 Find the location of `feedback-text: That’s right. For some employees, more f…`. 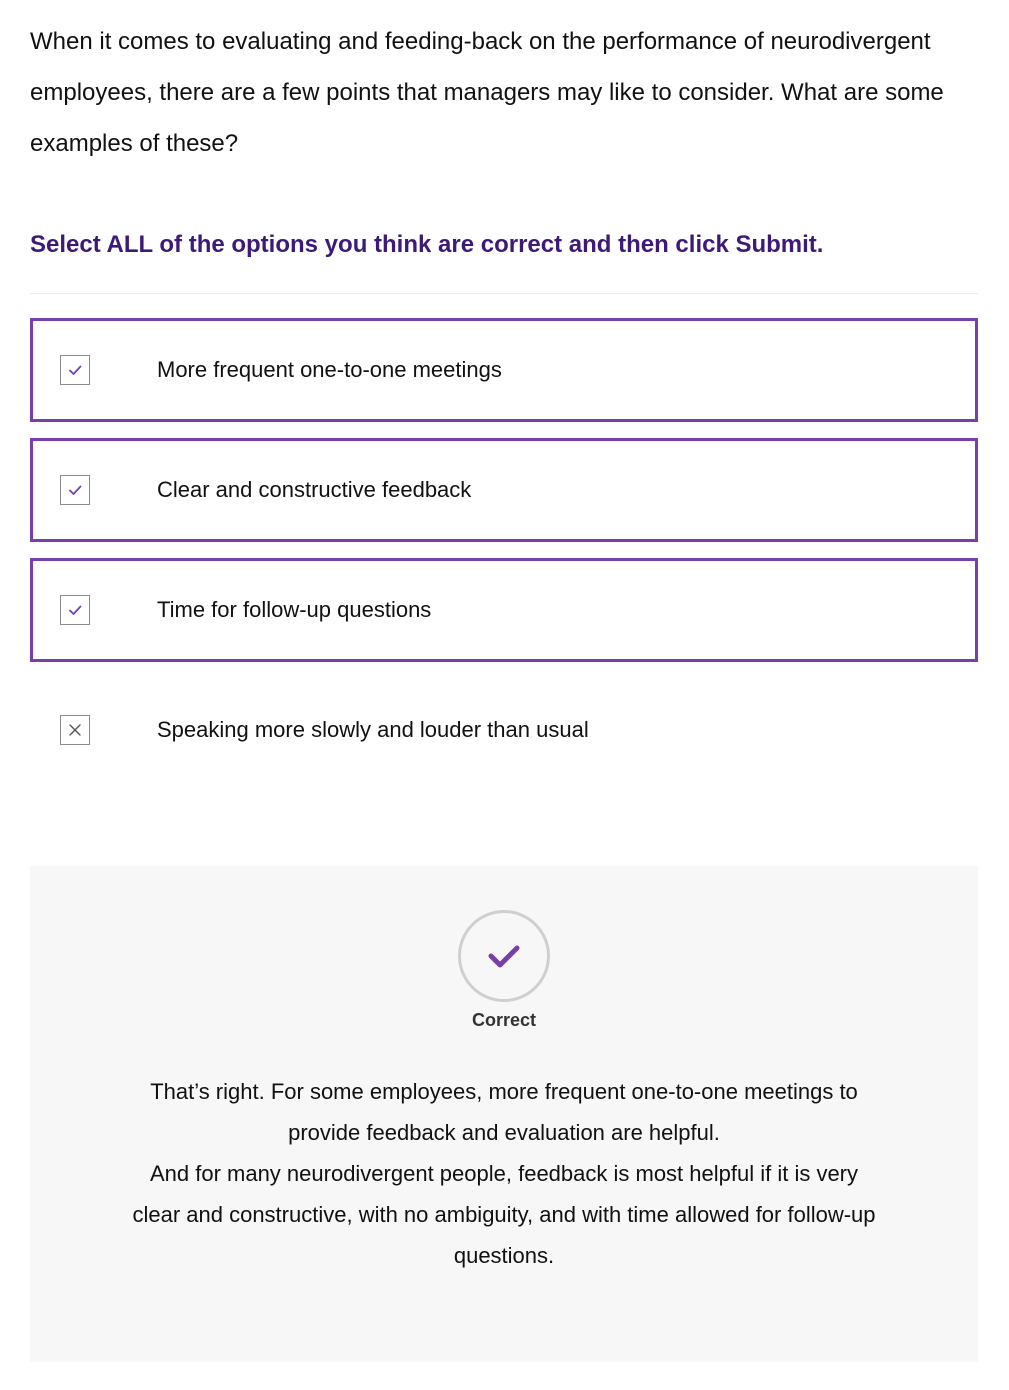

feedback-text: That’s right. For some employees, more f… is located at coordinates (504, 1173).